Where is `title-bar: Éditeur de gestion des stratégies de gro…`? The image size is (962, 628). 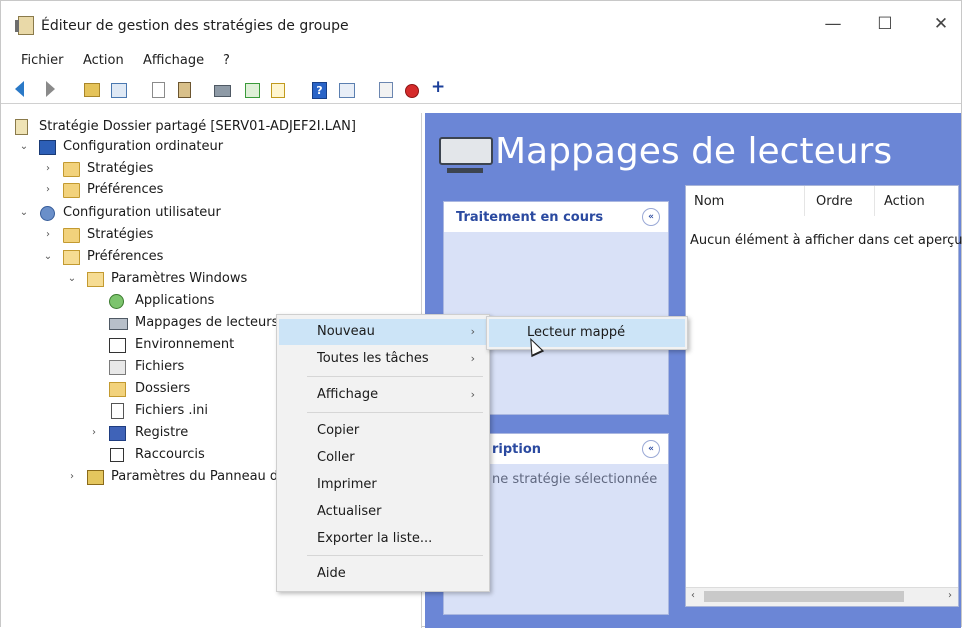
title-bar: Éditeur de gestion des stratégies de gro… is located at coordinates (481, 24).